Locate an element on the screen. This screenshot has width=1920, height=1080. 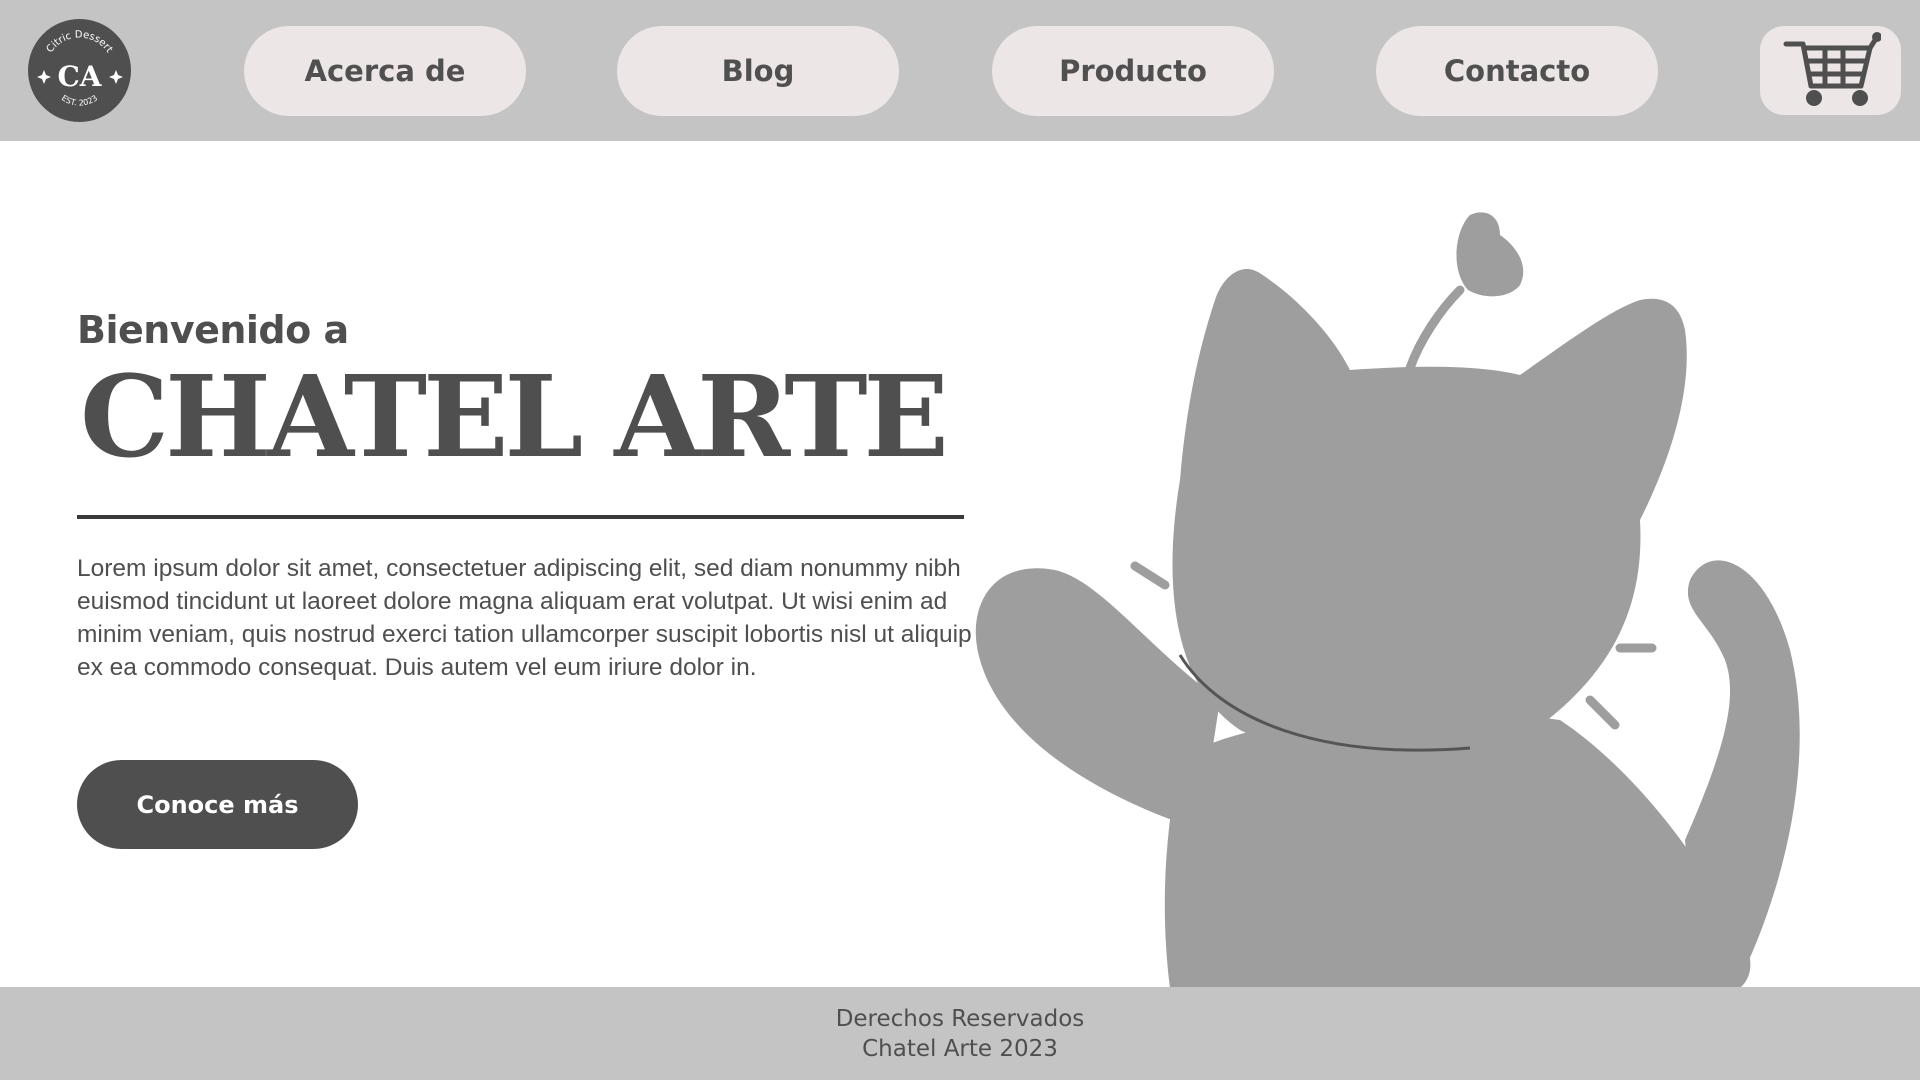
site-footer: Derechos Reservados Chatel Arte 2023 is located at coordinates (960, 1033).